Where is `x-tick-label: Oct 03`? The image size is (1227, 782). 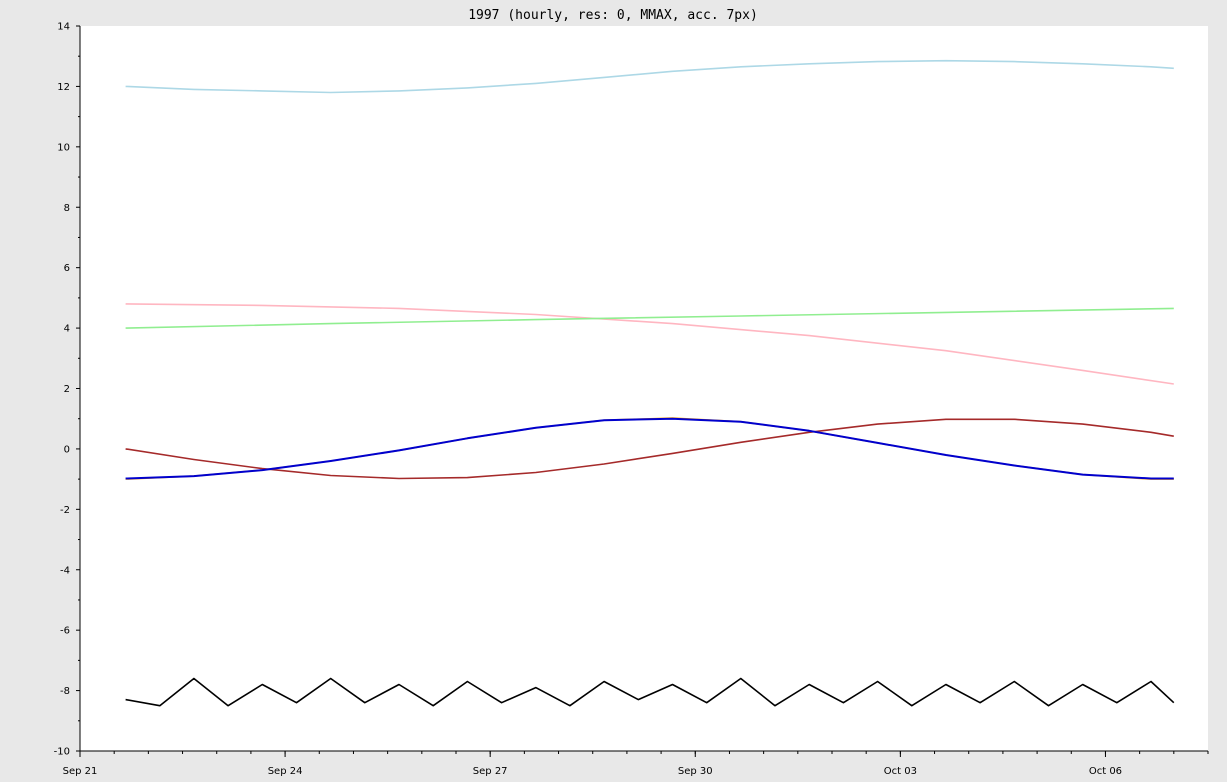
x-tick-label: Oct 03 is located at coordinates (900, 771).